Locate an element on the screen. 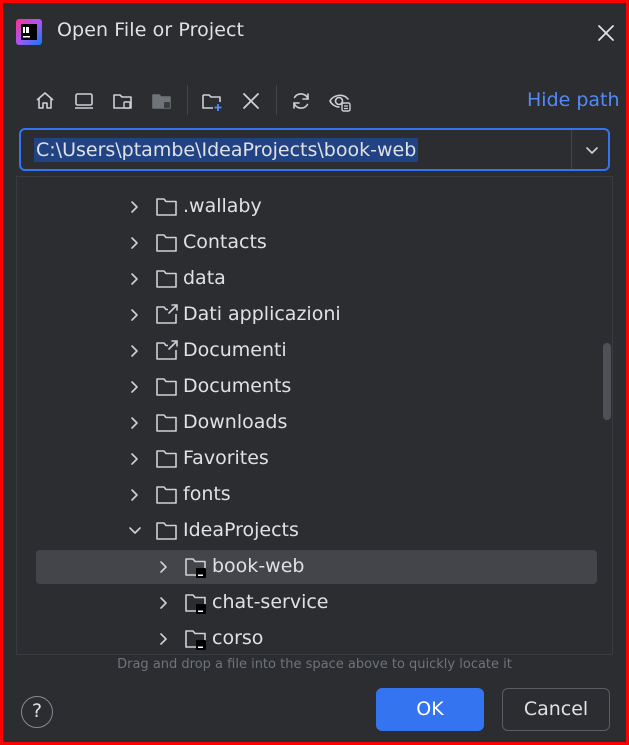  desktop-icon is located at coordinates (84, 101).